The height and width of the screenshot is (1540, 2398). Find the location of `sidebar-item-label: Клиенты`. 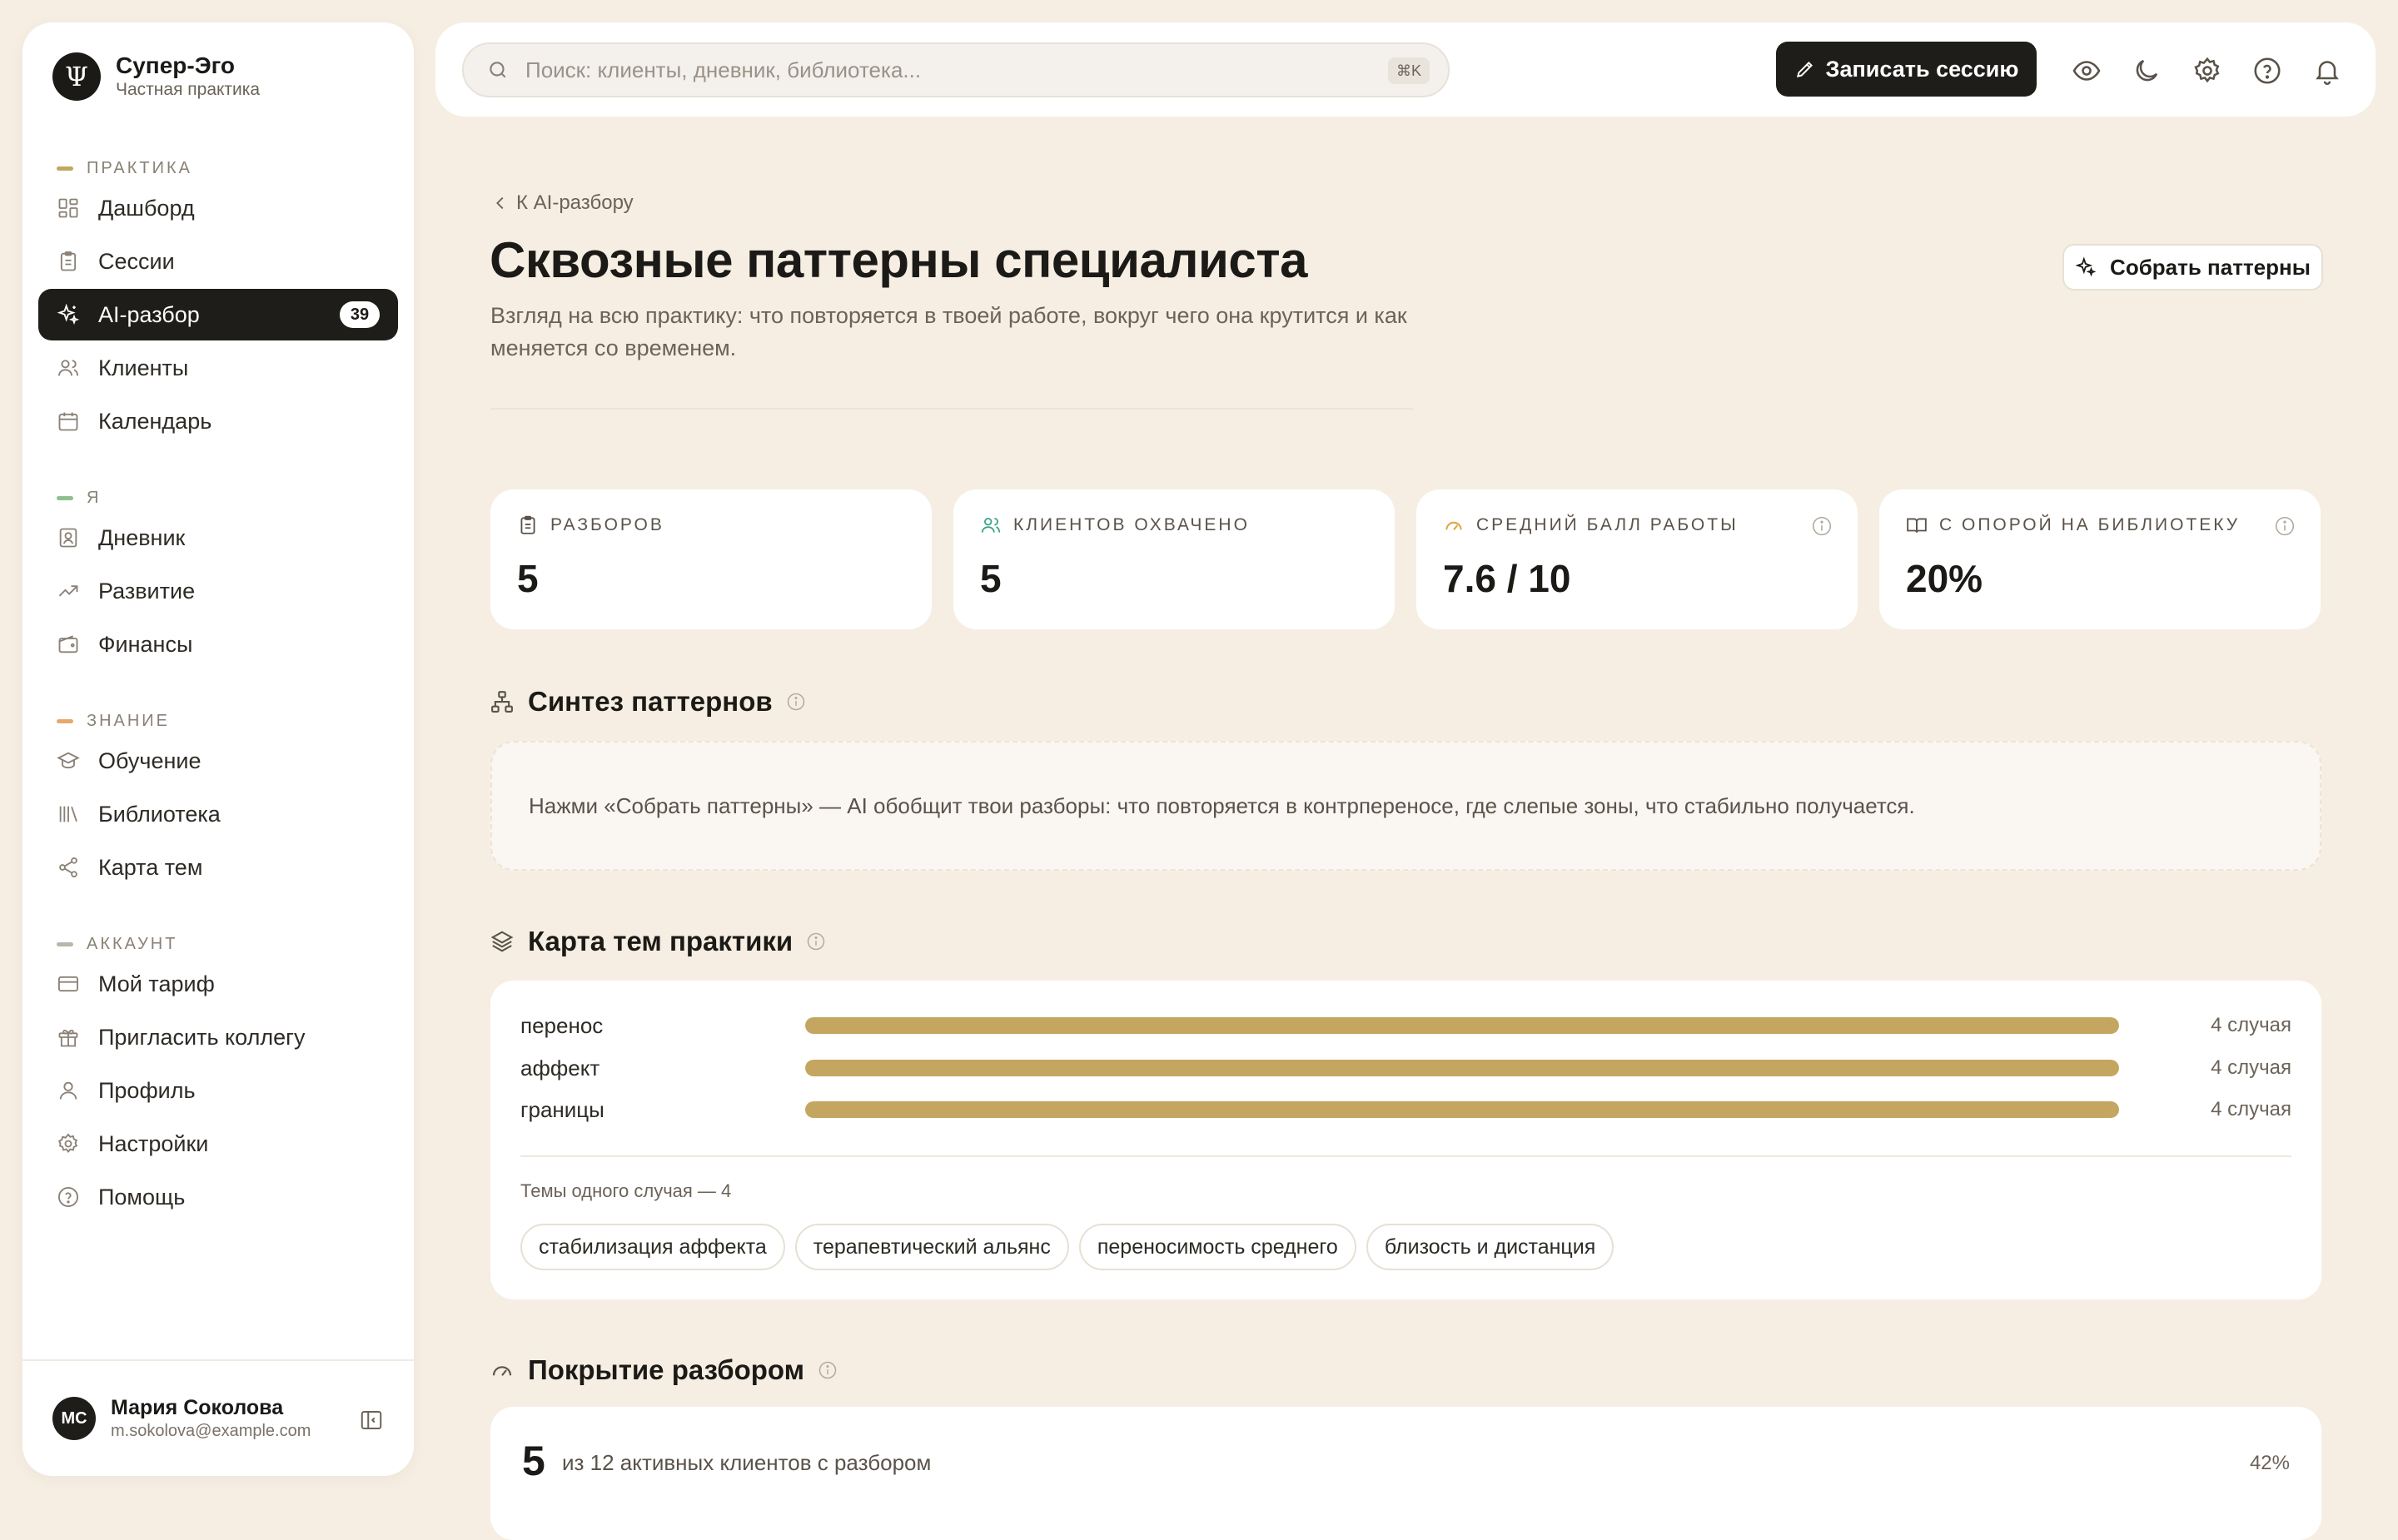

sidebar-item-label: Клиенты is located at coordinates (143, 368).